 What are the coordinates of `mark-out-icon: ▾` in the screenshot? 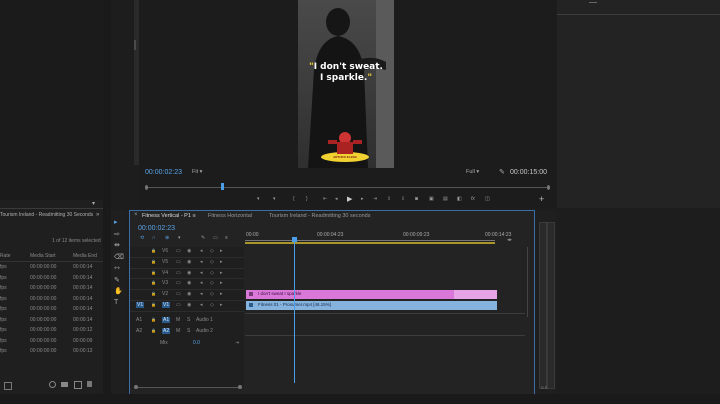 It's located at (274, 199).